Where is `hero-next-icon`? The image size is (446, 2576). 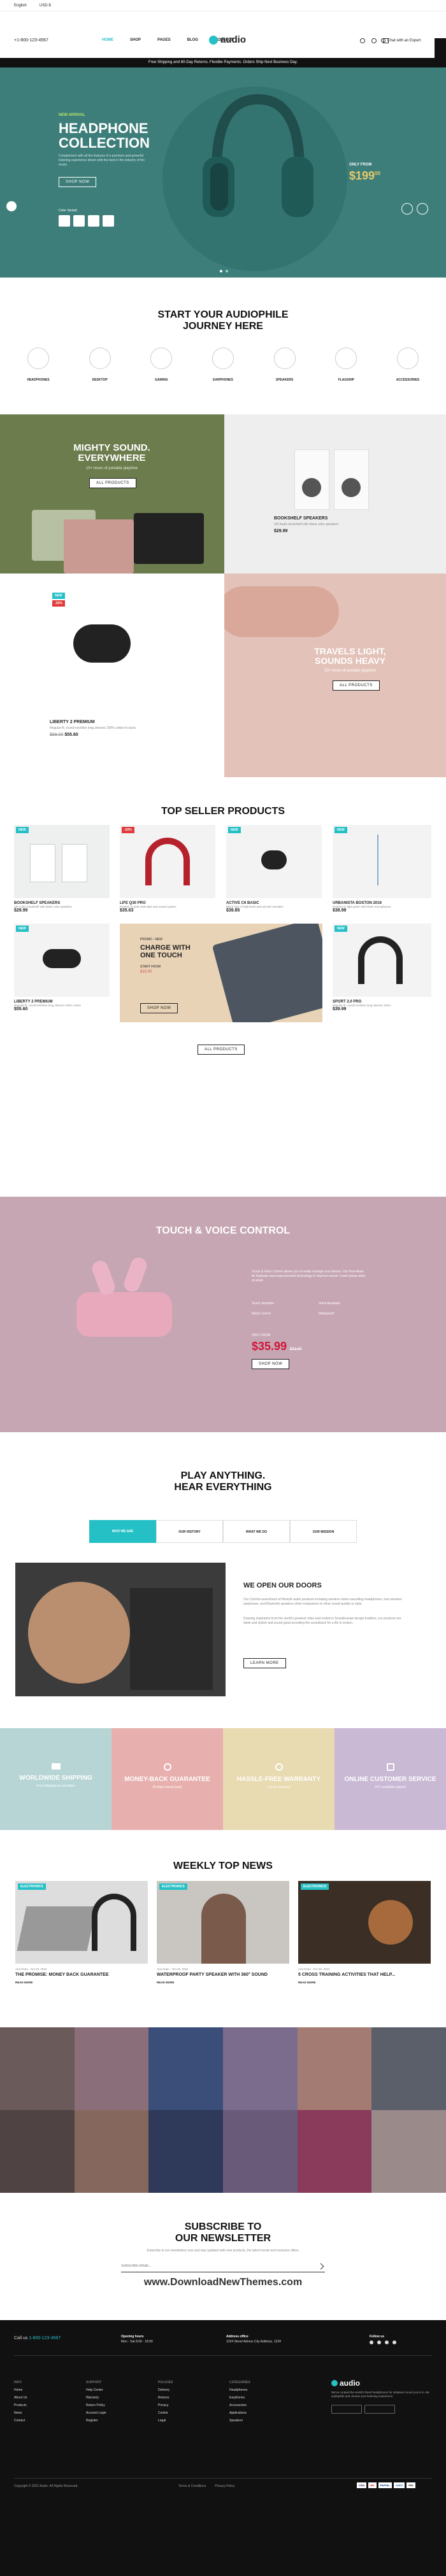 hero-next-icon is located at coordinates (422, 209).